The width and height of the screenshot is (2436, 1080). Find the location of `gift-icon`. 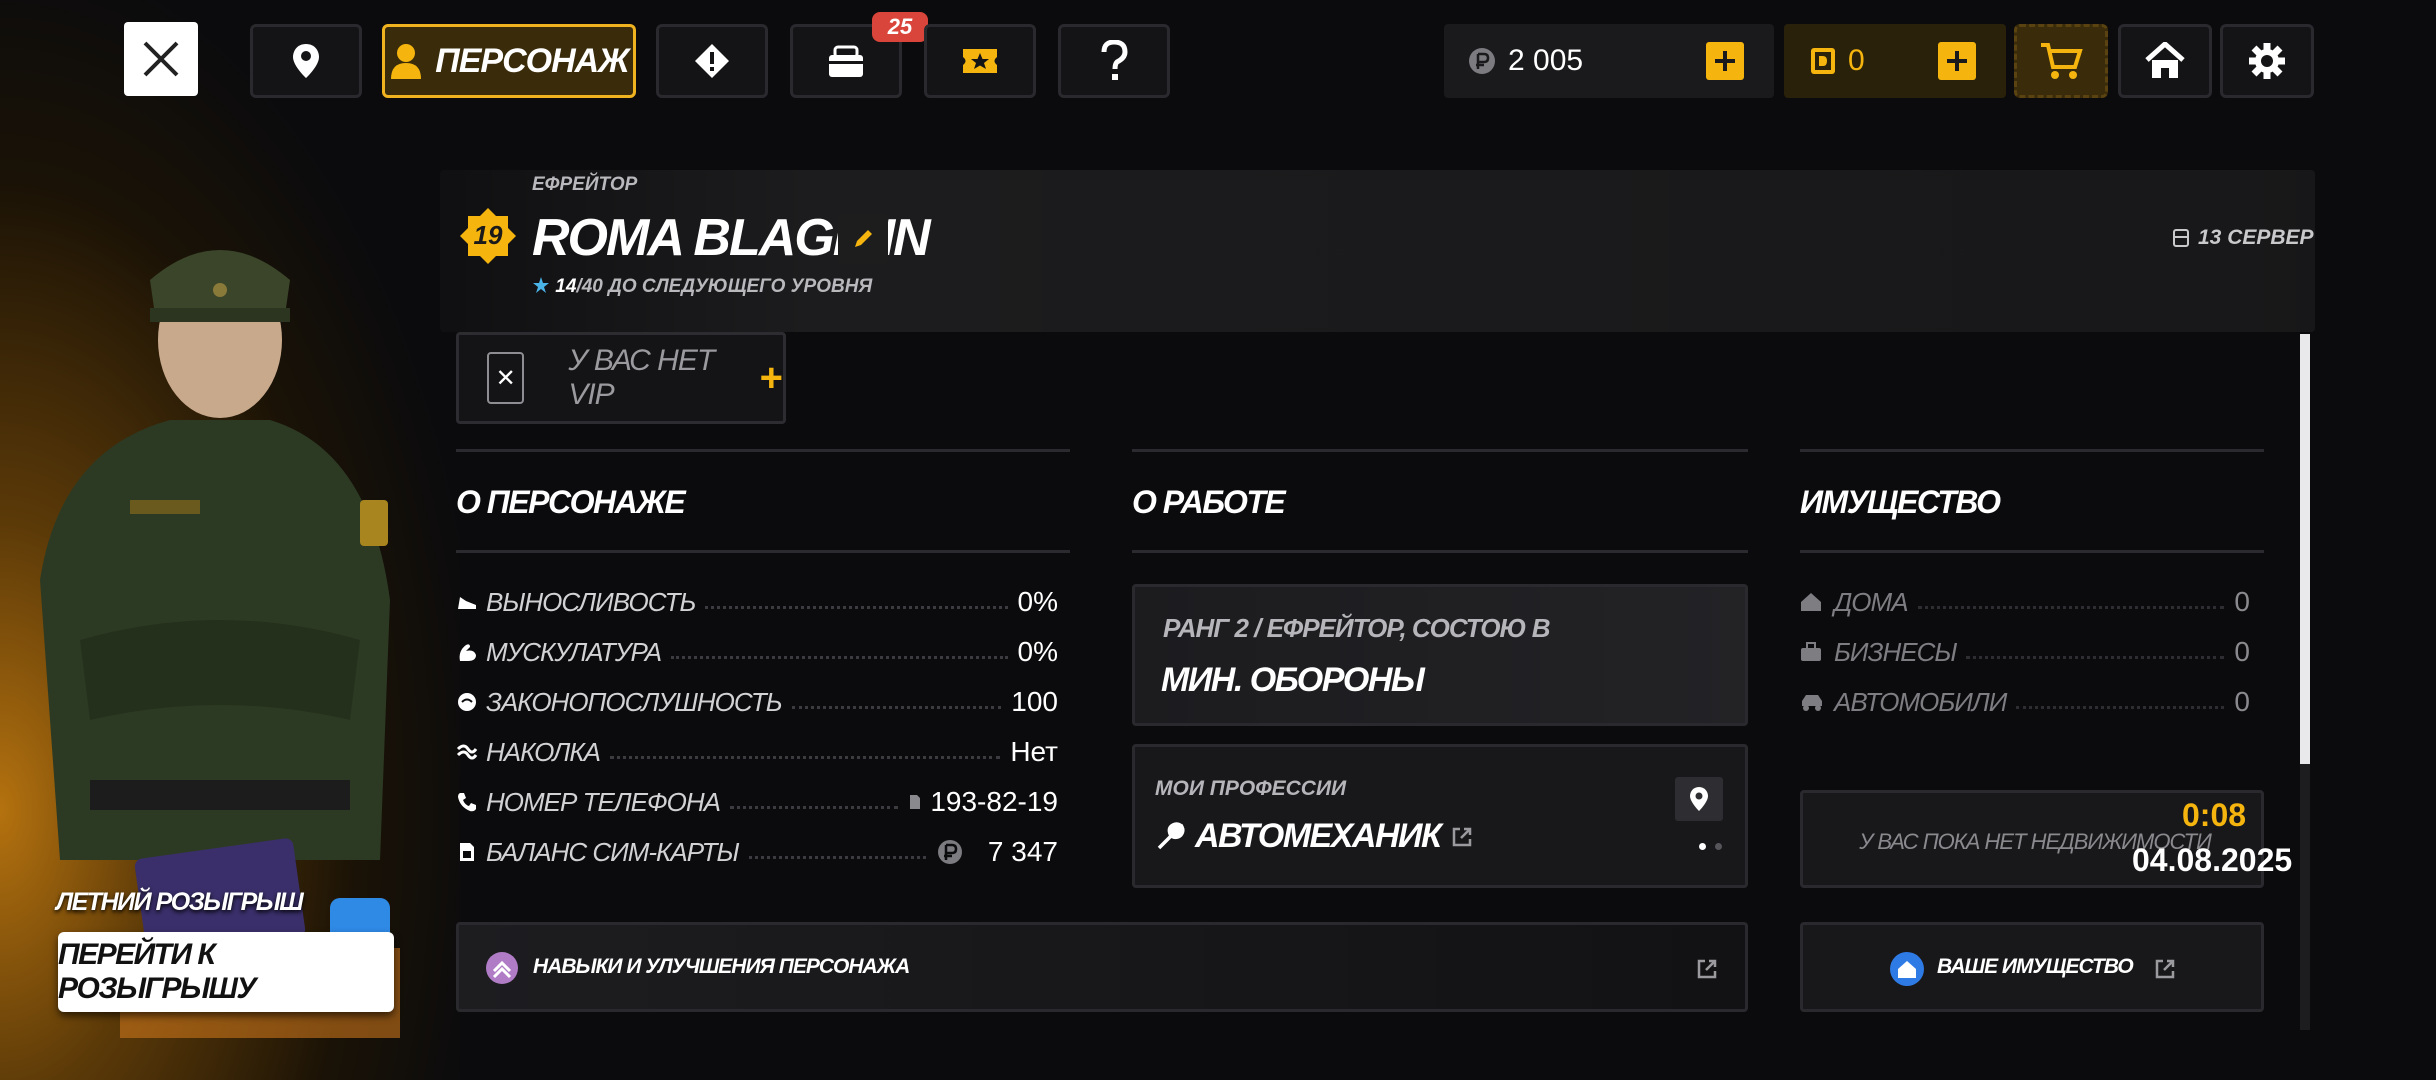

gift-icon is located at coordinates (846, 61).